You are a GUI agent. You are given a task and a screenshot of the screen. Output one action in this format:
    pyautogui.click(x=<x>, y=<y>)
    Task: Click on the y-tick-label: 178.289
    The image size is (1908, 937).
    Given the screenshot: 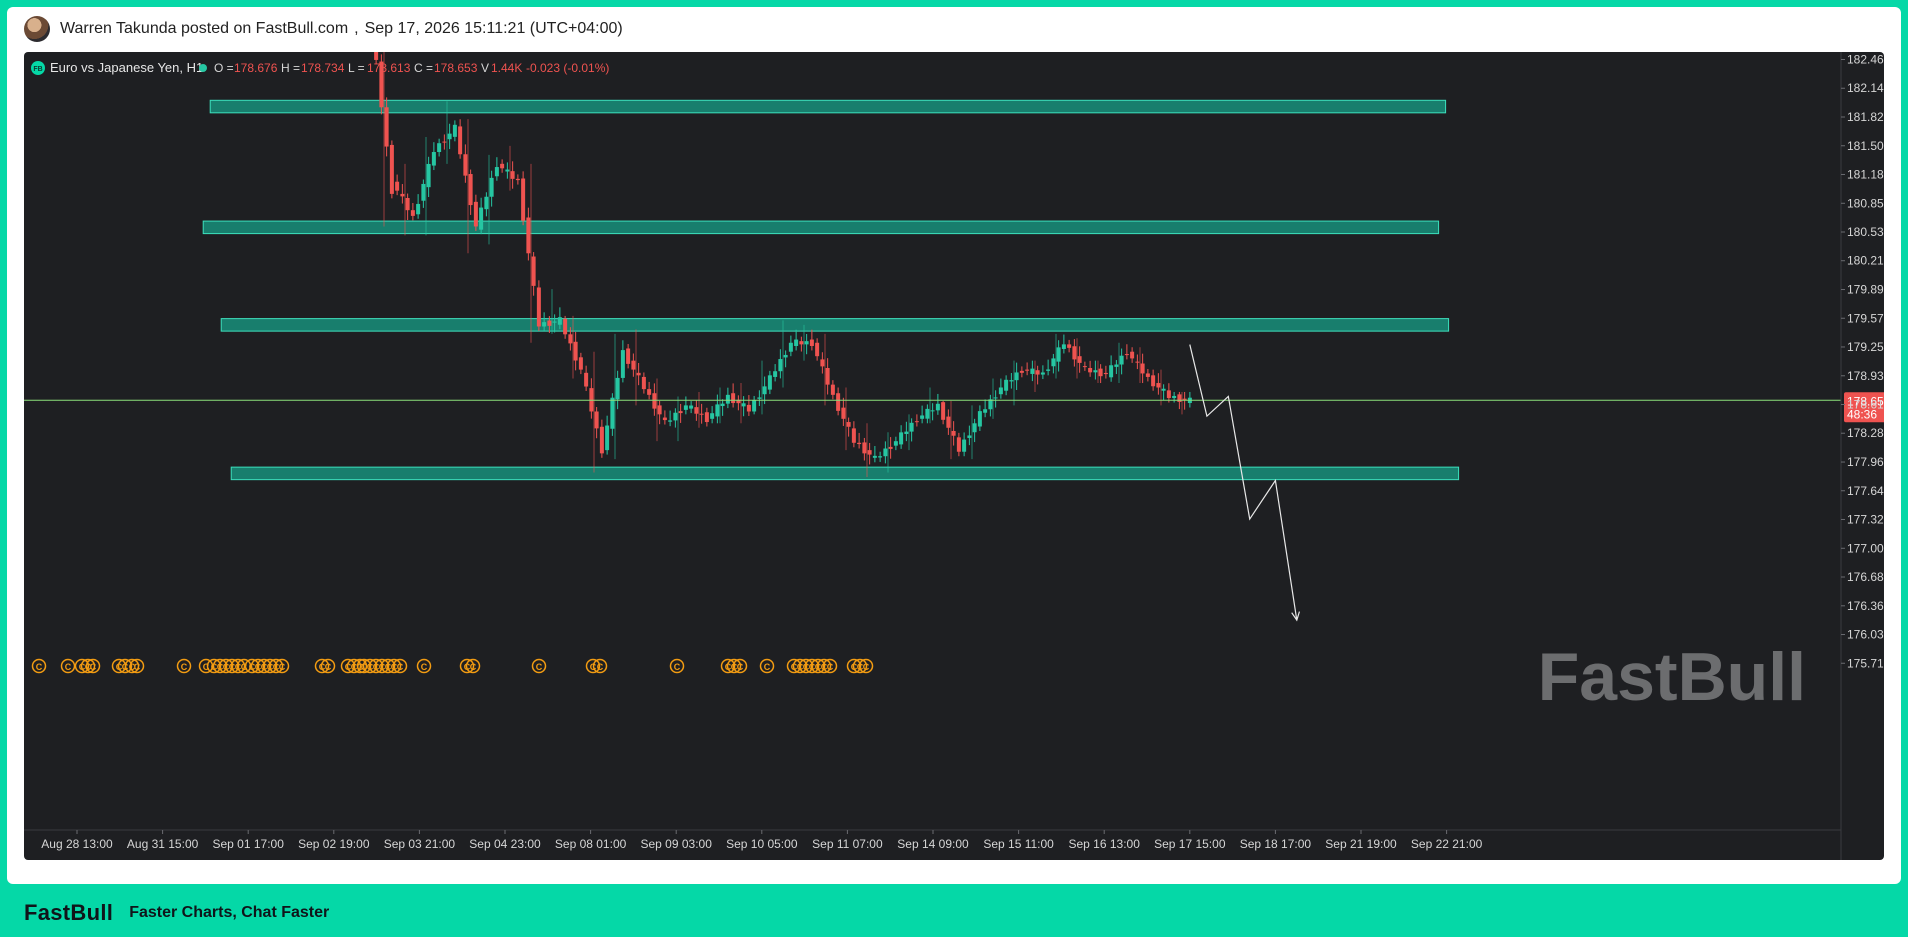 What is the action you would take?
    pyautogui.click(x=1865, y=433)
    